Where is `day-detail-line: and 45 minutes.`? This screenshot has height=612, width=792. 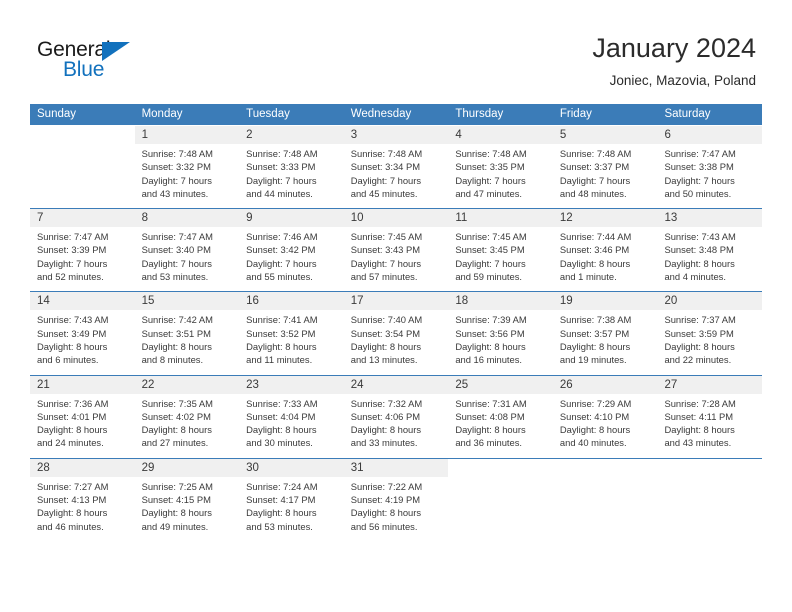 day-detail-line: and 45 minutes. is located at coordinates (384, 193).